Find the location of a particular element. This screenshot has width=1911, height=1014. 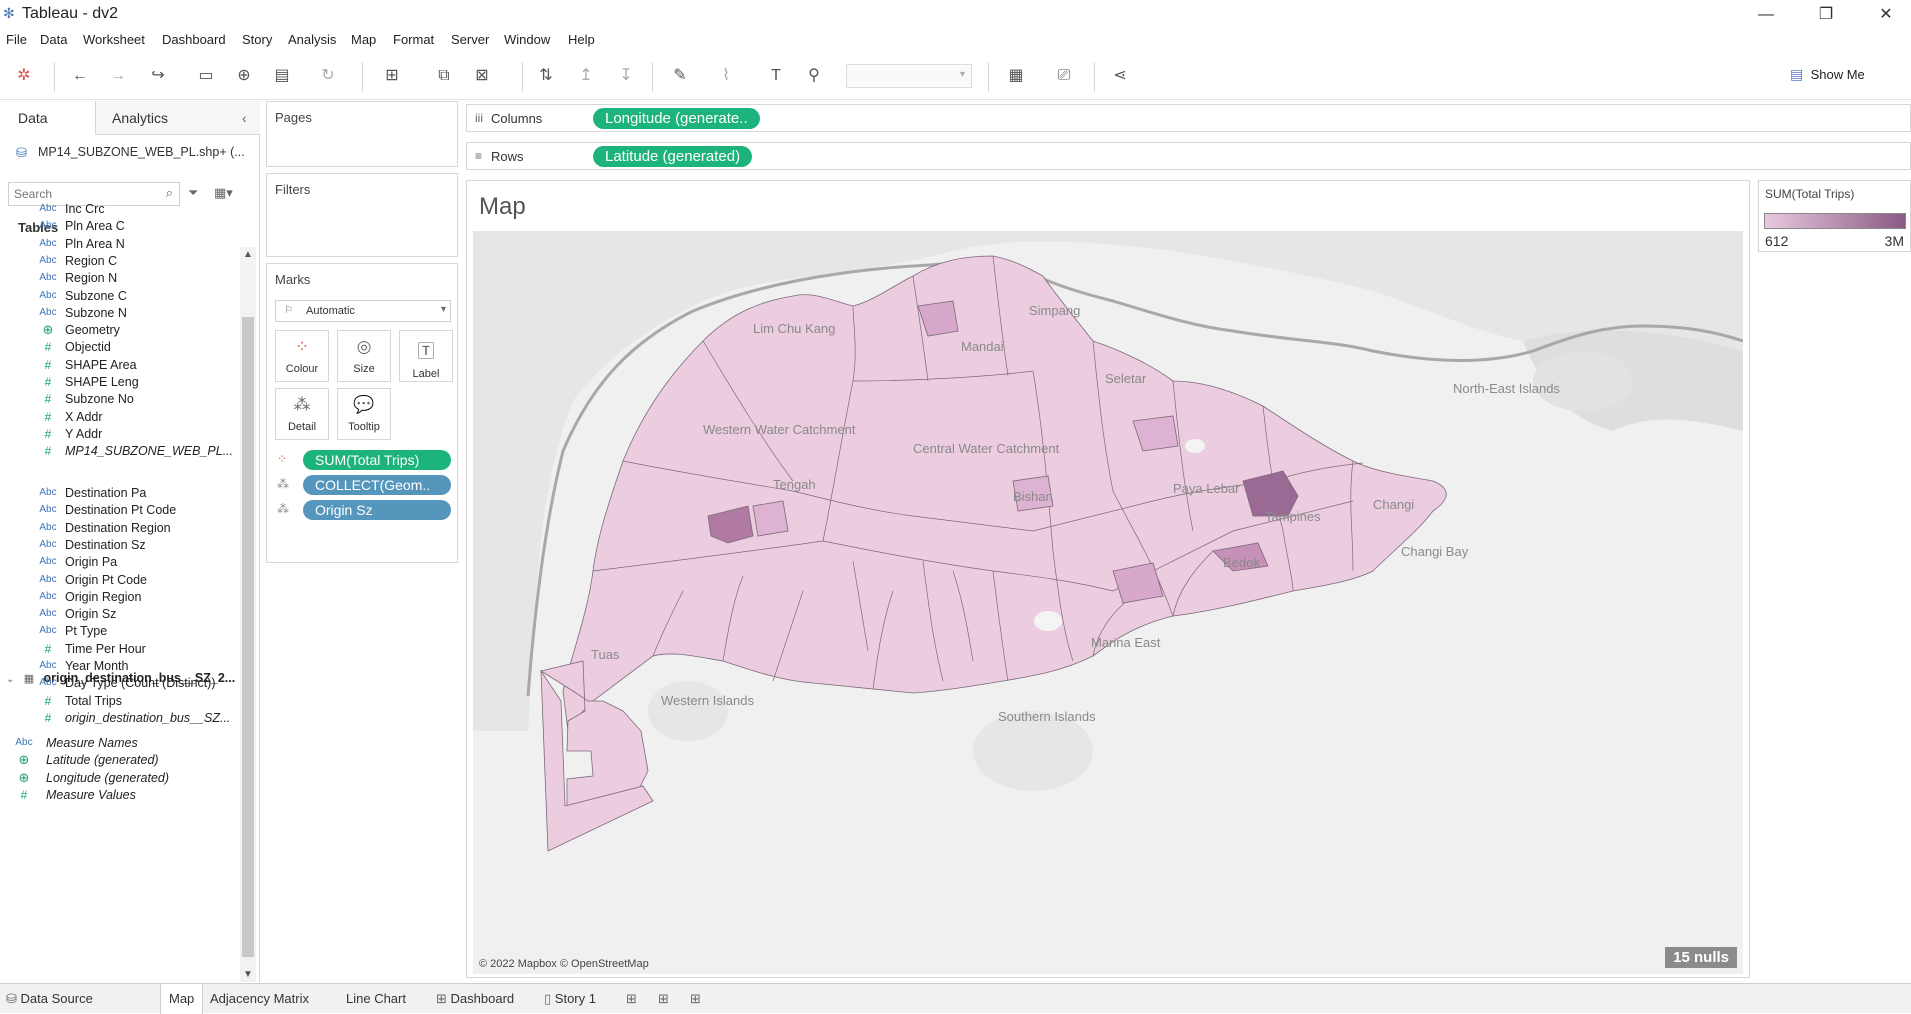

place-paya-lebar: Paya Lebar is located at coordinates (1206, 488).